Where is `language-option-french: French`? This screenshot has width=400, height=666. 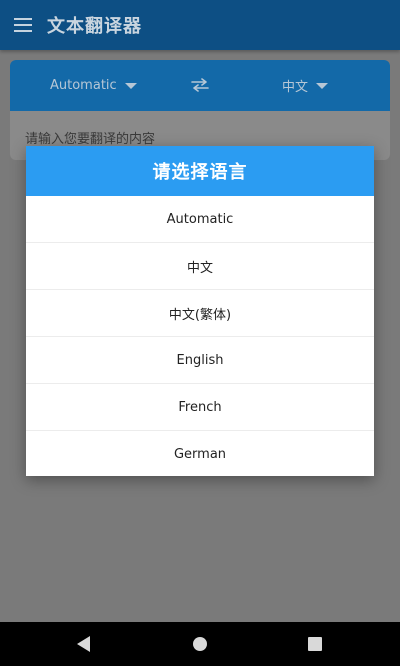 language-option-french: French is located at coordinates (200, 407).